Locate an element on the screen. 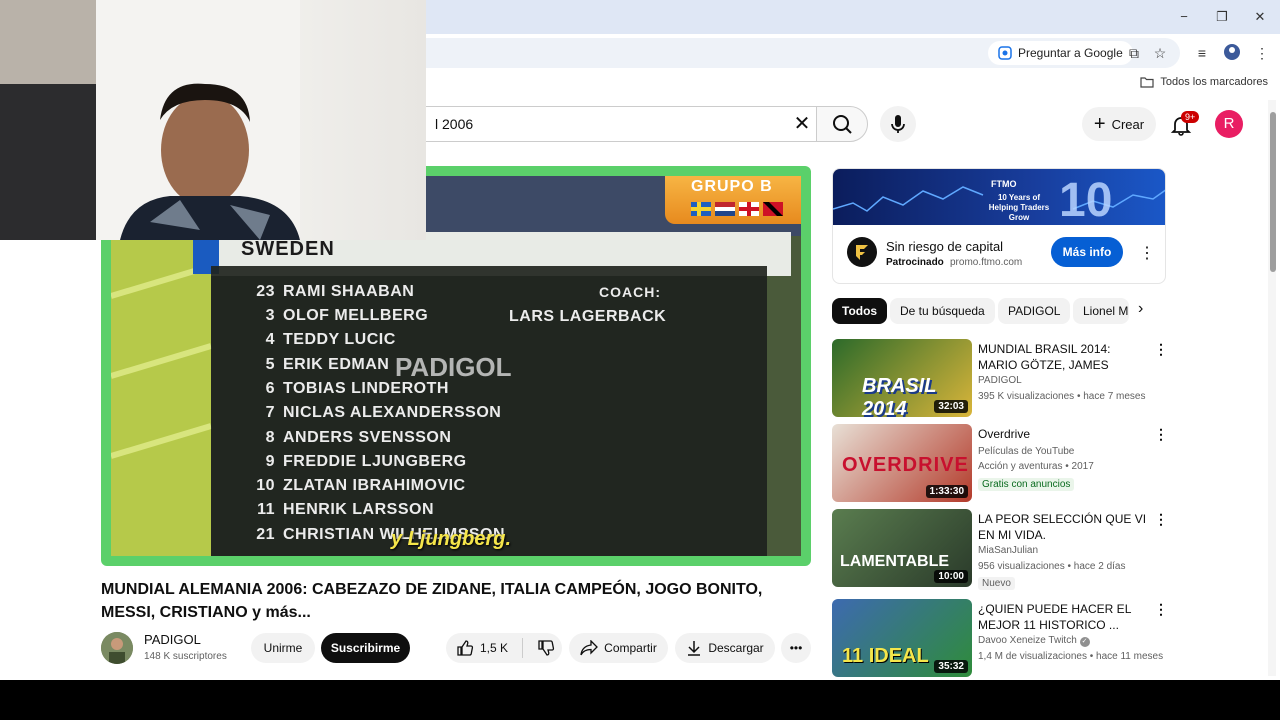 This screenshot has width=1280, height=720. plus-icon: + is located at coordinates (1099, 123).